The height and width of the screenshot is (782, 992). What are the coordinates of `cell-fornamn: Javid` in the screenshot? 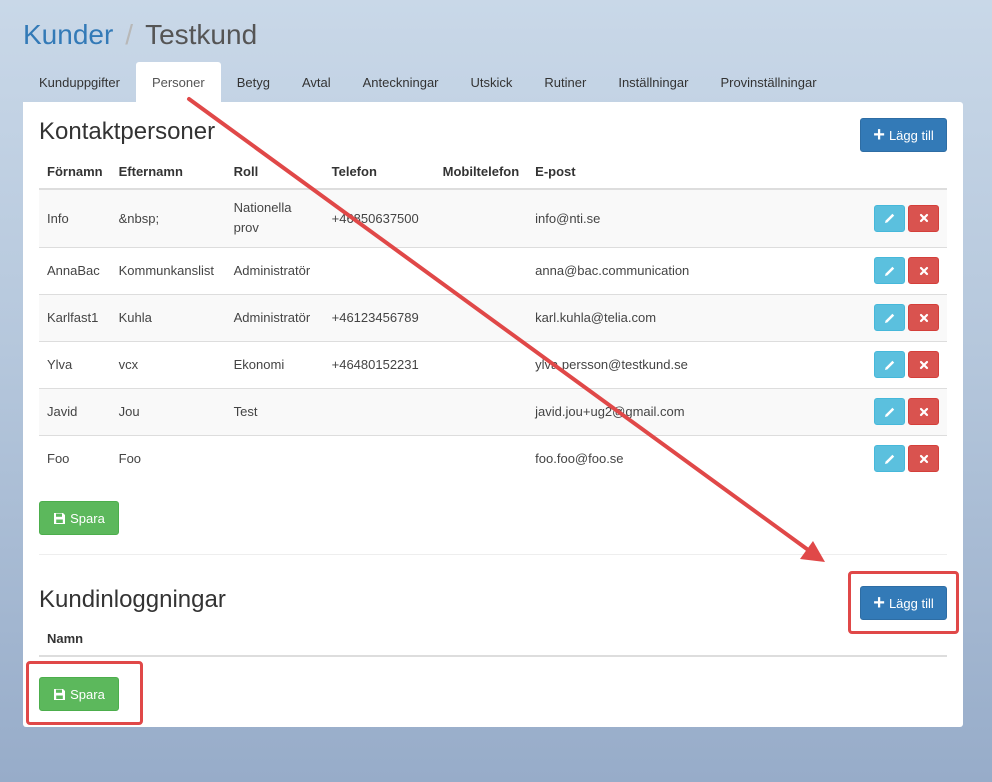 It's located at (75, 411).